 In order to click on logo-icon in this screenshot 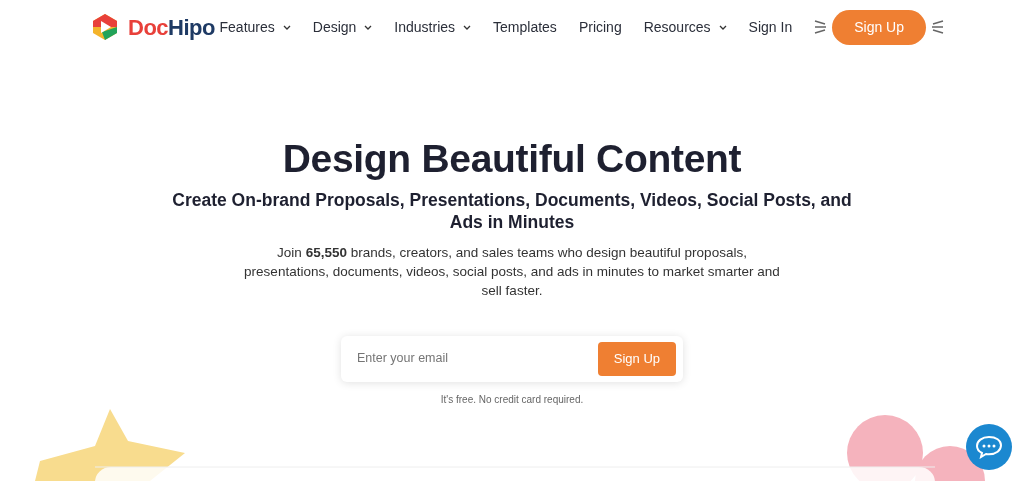, I will do `click(105, 27)`.